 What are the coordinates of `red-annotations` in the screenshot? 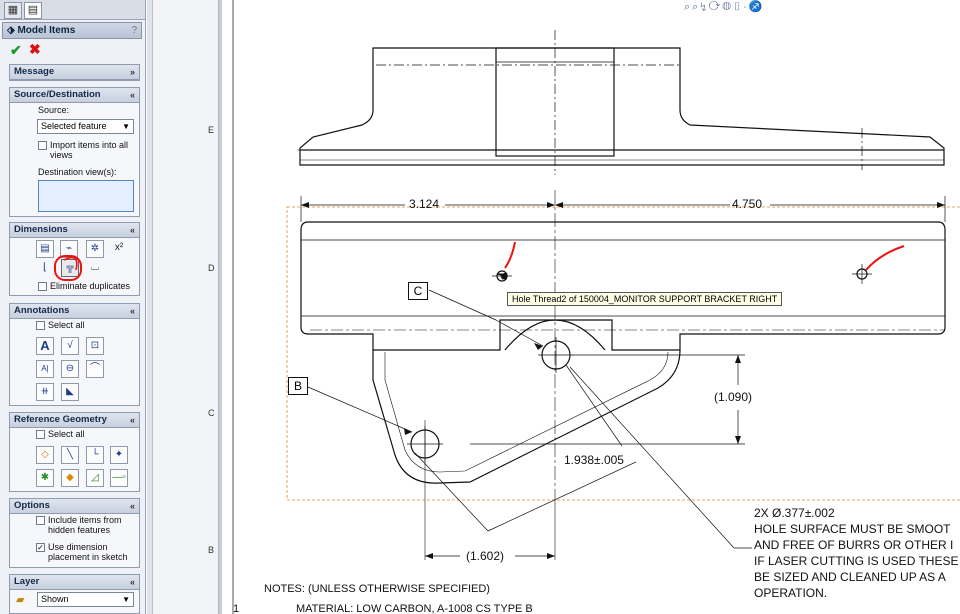 It's located at (479, 261).